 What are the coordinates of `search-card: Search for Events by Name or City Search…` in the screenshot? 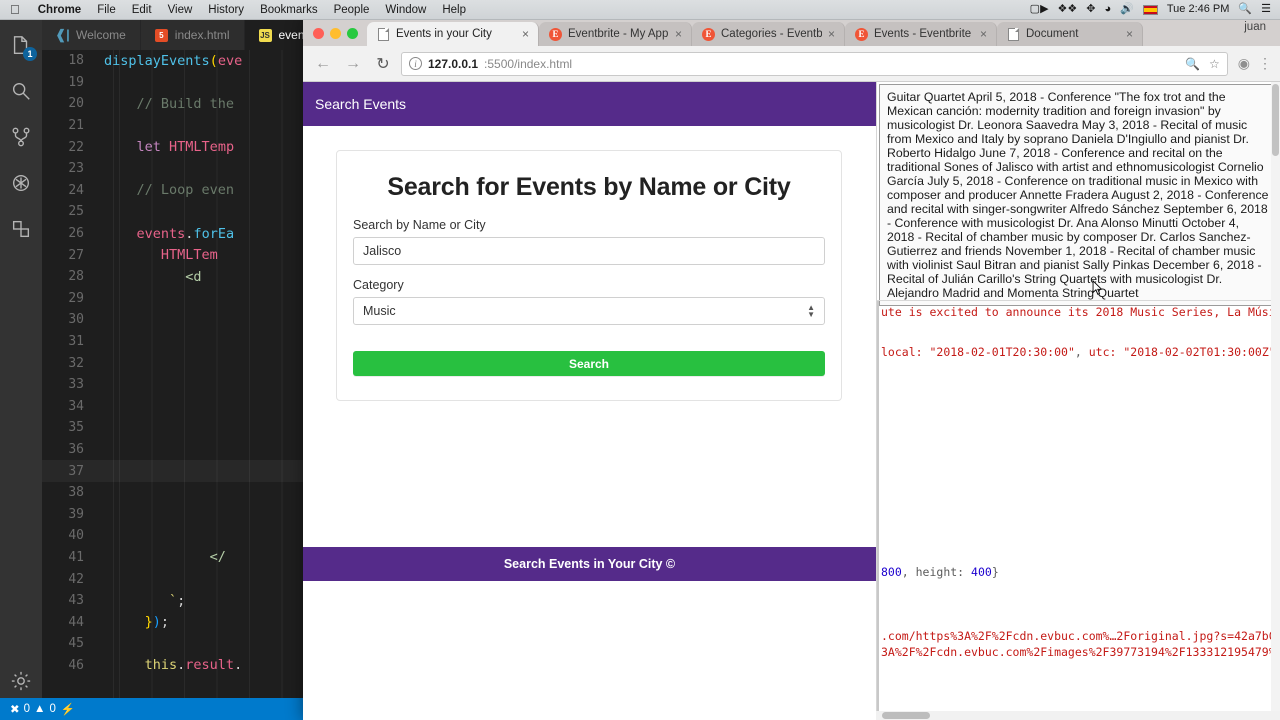 It's located at (589, 275).